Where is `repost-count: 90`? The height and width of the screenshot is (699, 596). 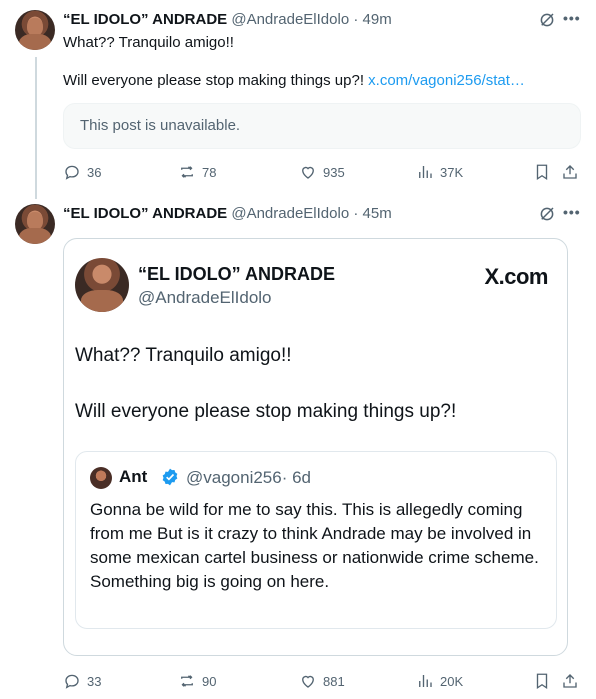
repost-count: 90 is located at coordinates (209, 681).